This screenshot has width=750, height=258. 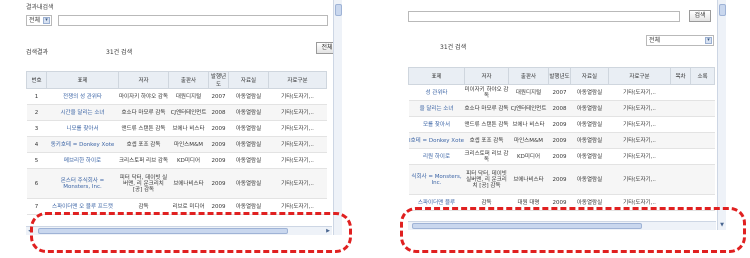 I want to click on column-header: 저자, so click(x=143, y=80).